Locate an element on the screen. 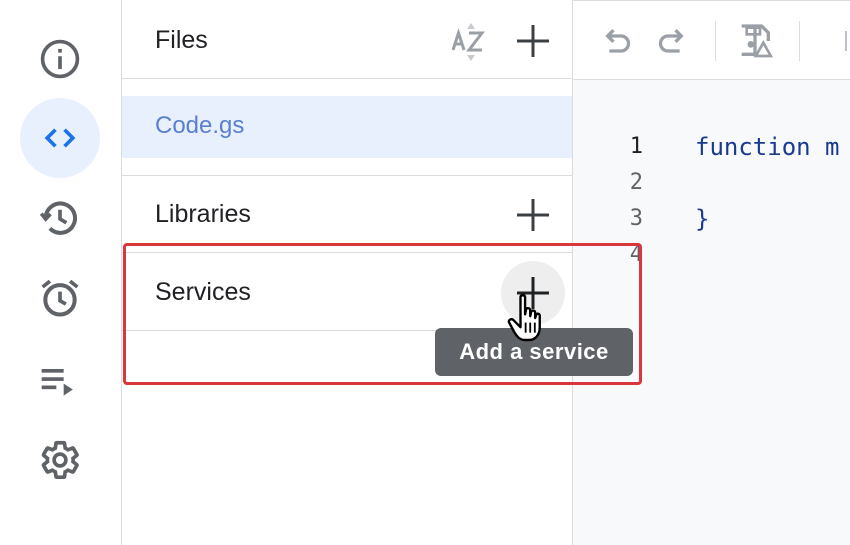 The width and height of the screenshot is (850, 545). redo-icon is located at coordinates (673, 41).